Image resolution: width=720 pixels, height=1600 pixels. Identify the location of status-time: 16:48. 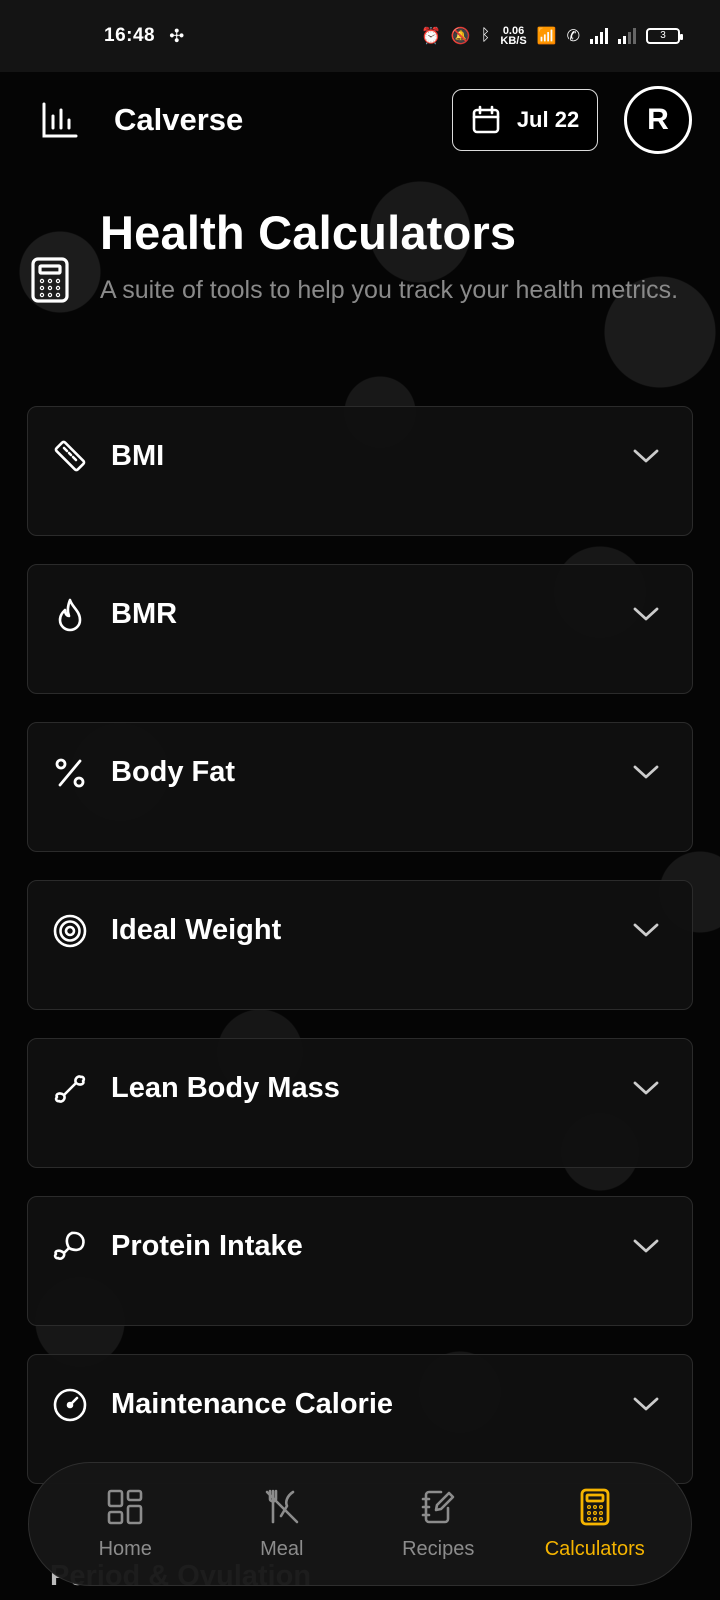
(130, 35).